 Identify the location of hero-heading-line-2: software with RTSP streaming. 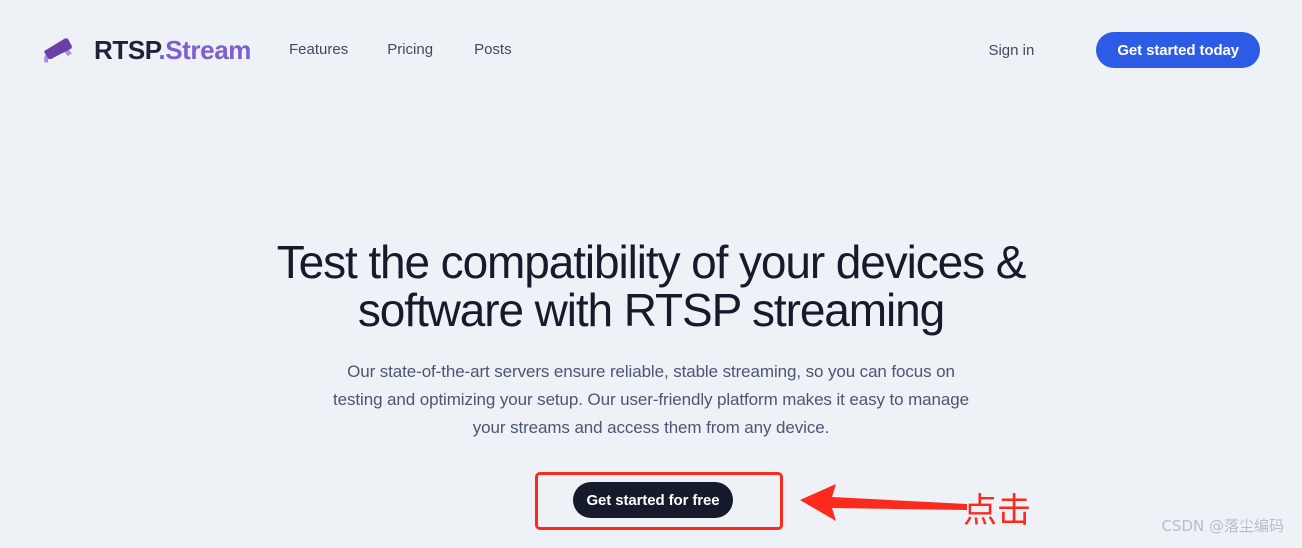
(651, 310).